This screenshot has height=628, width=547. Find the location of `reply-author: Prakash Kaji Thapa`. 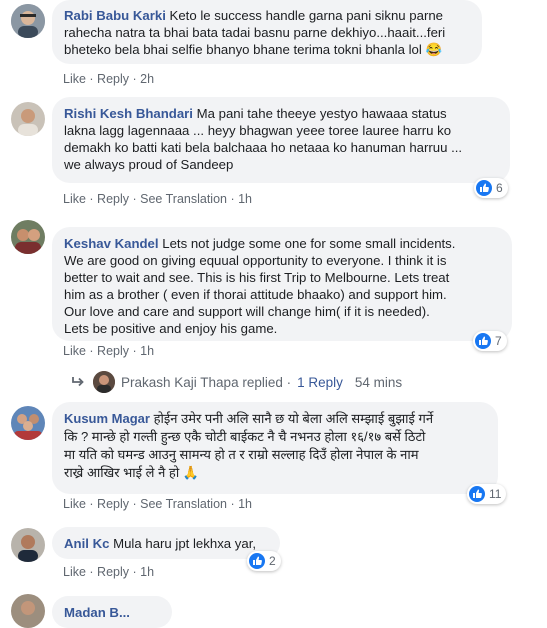

reply-author: Prakash Kaji Thapa is located at coordinates (180, 382).